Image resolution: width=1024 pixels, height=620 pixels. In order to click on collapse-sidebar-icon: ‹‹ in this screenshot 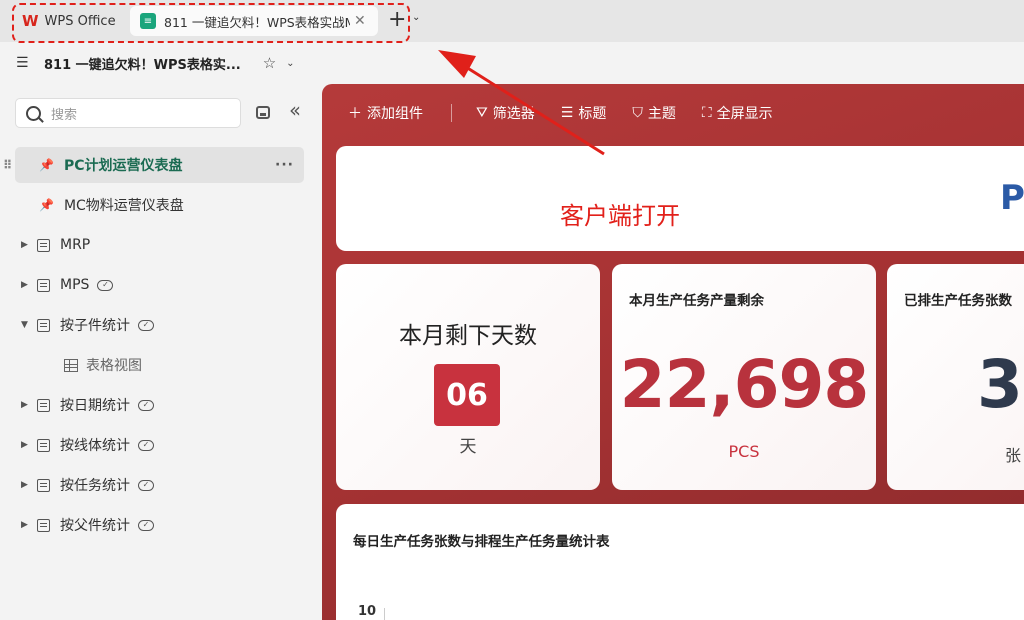, I will do `click(295, 110)`.